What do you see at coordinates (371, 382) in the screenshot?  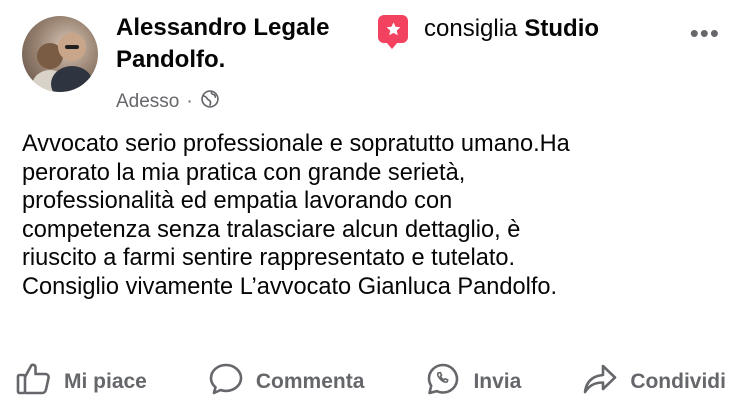 I see `post-action-bar: Mi piace Commenta Invia Condividi` at bounding box center [371, 382].